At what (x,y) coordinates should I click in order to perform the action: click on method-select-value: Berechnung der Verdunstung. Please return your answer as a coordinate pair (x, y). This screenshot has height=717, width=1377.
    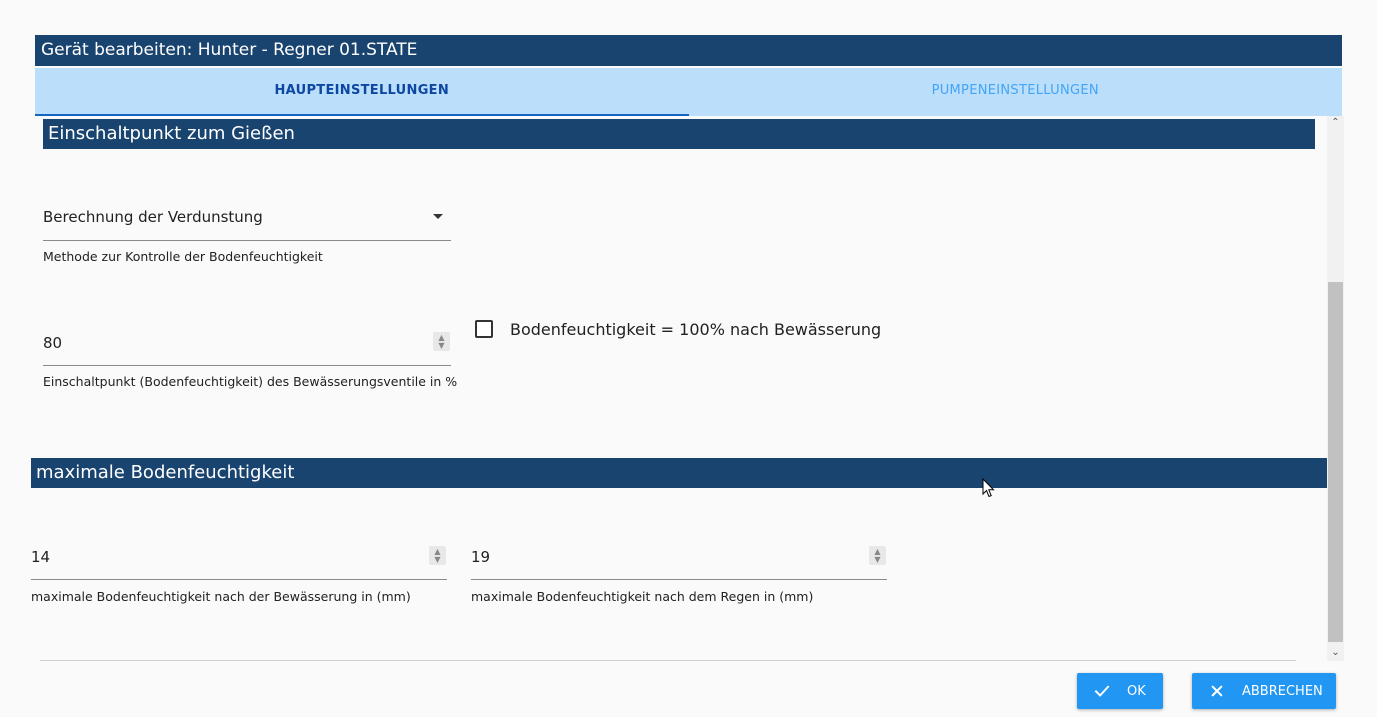
    Looking at the image, I should click on (153, 217).